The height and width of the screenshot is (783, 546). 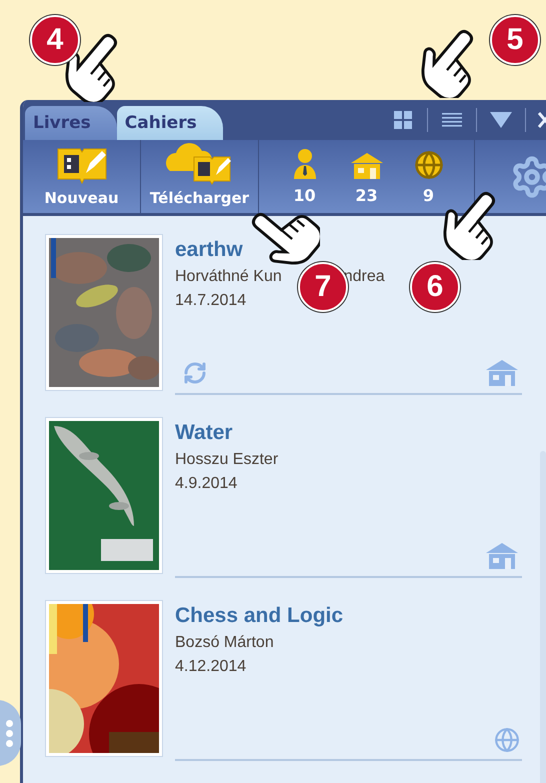 What do you see at coordinates (348, 616) in the screenshot?
I see `book-title: Chess and Logic` at bounding box center [348, 616].